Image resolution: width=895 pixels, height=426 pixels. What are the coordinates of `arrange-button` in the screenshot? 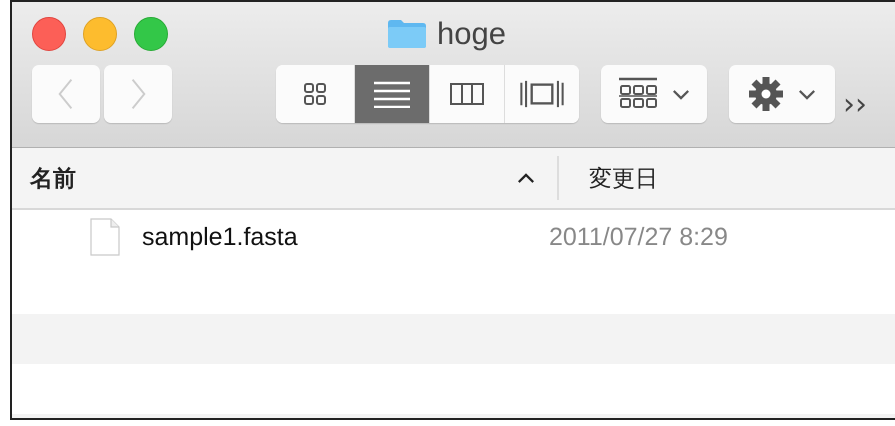 It's located at (654, 94).